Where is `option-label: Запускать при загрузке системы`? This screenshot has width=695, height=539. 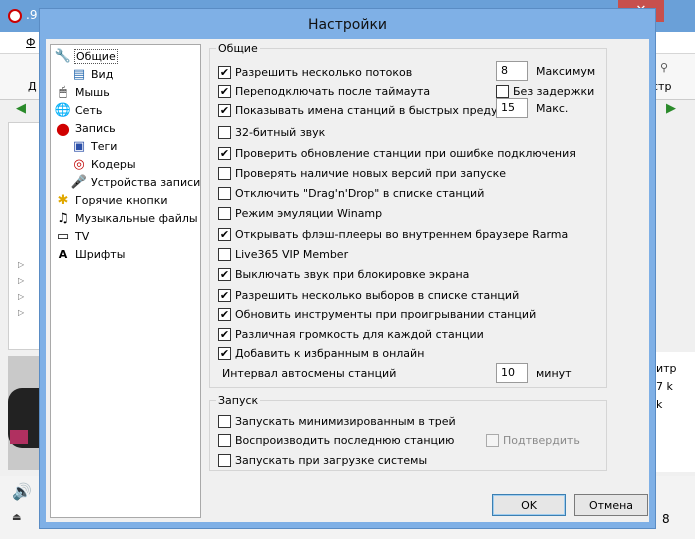
option-label: Запускать при загрузке системы is located at coordinates (331, 460).